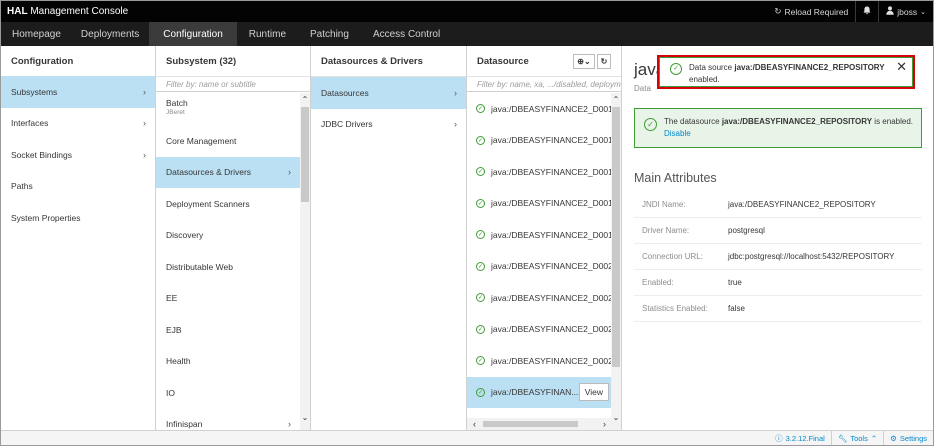 The width and height of the screenshot is (934, 446). Describe the element at coordinates (542, 267) in the screenshot. I see `datasource-row: ✓ java:/DBEASYFINANCE2_D0020` at that location.